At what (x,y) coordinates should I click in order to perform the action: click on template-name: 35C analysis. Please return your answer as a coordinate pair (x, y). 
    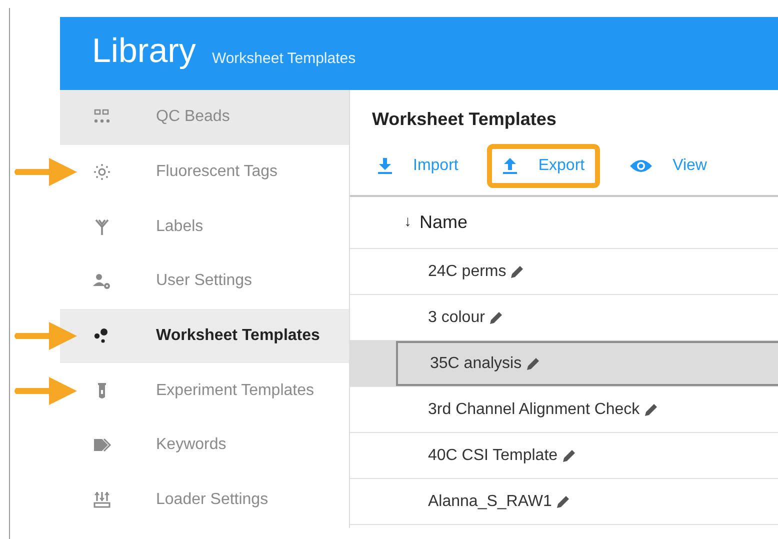
    Looking at the image, I should click on (476, 364).